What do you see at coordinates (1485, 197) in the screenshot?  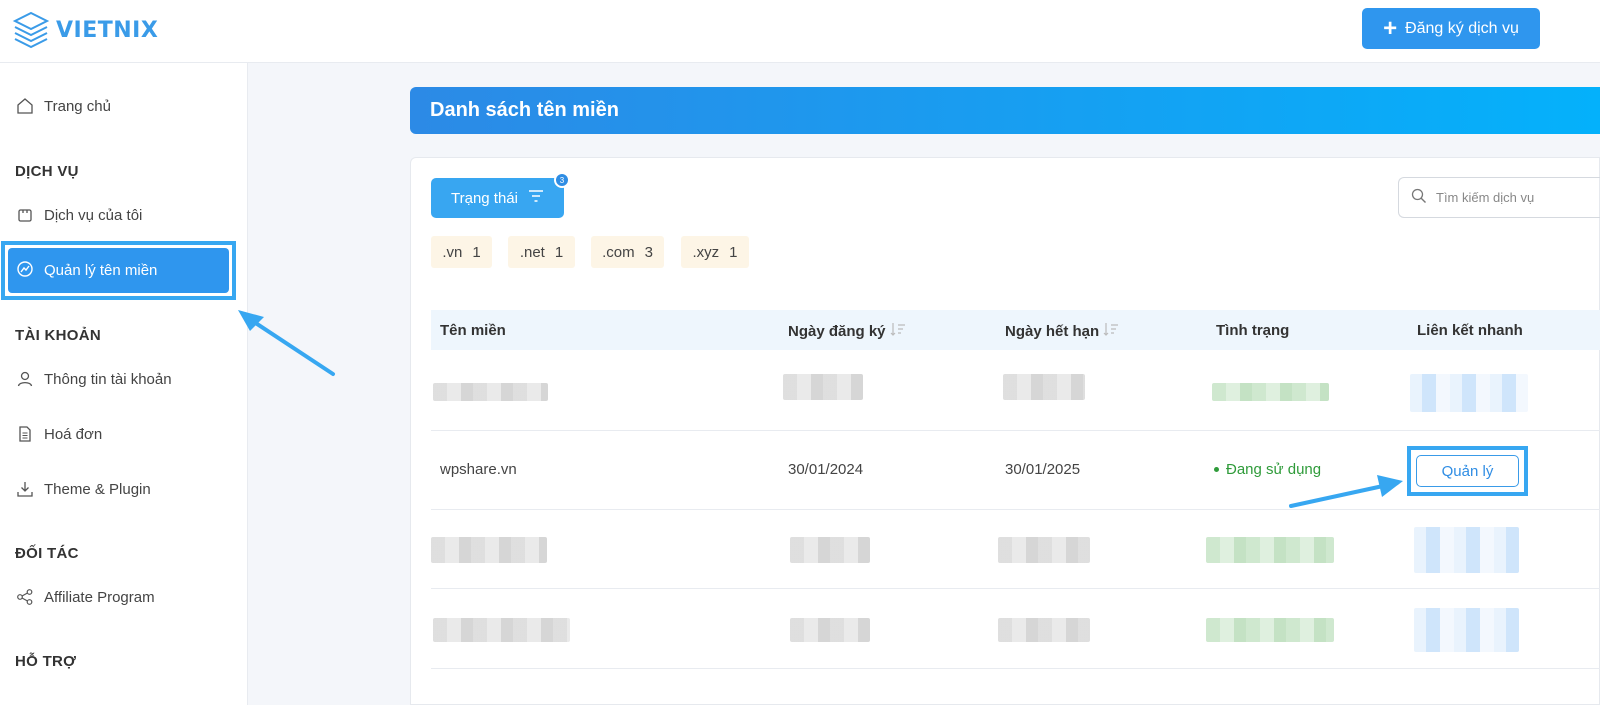 I see `search-placeholder: Tìm kiếm dịch vụ` at bounding box center [1485, 197].